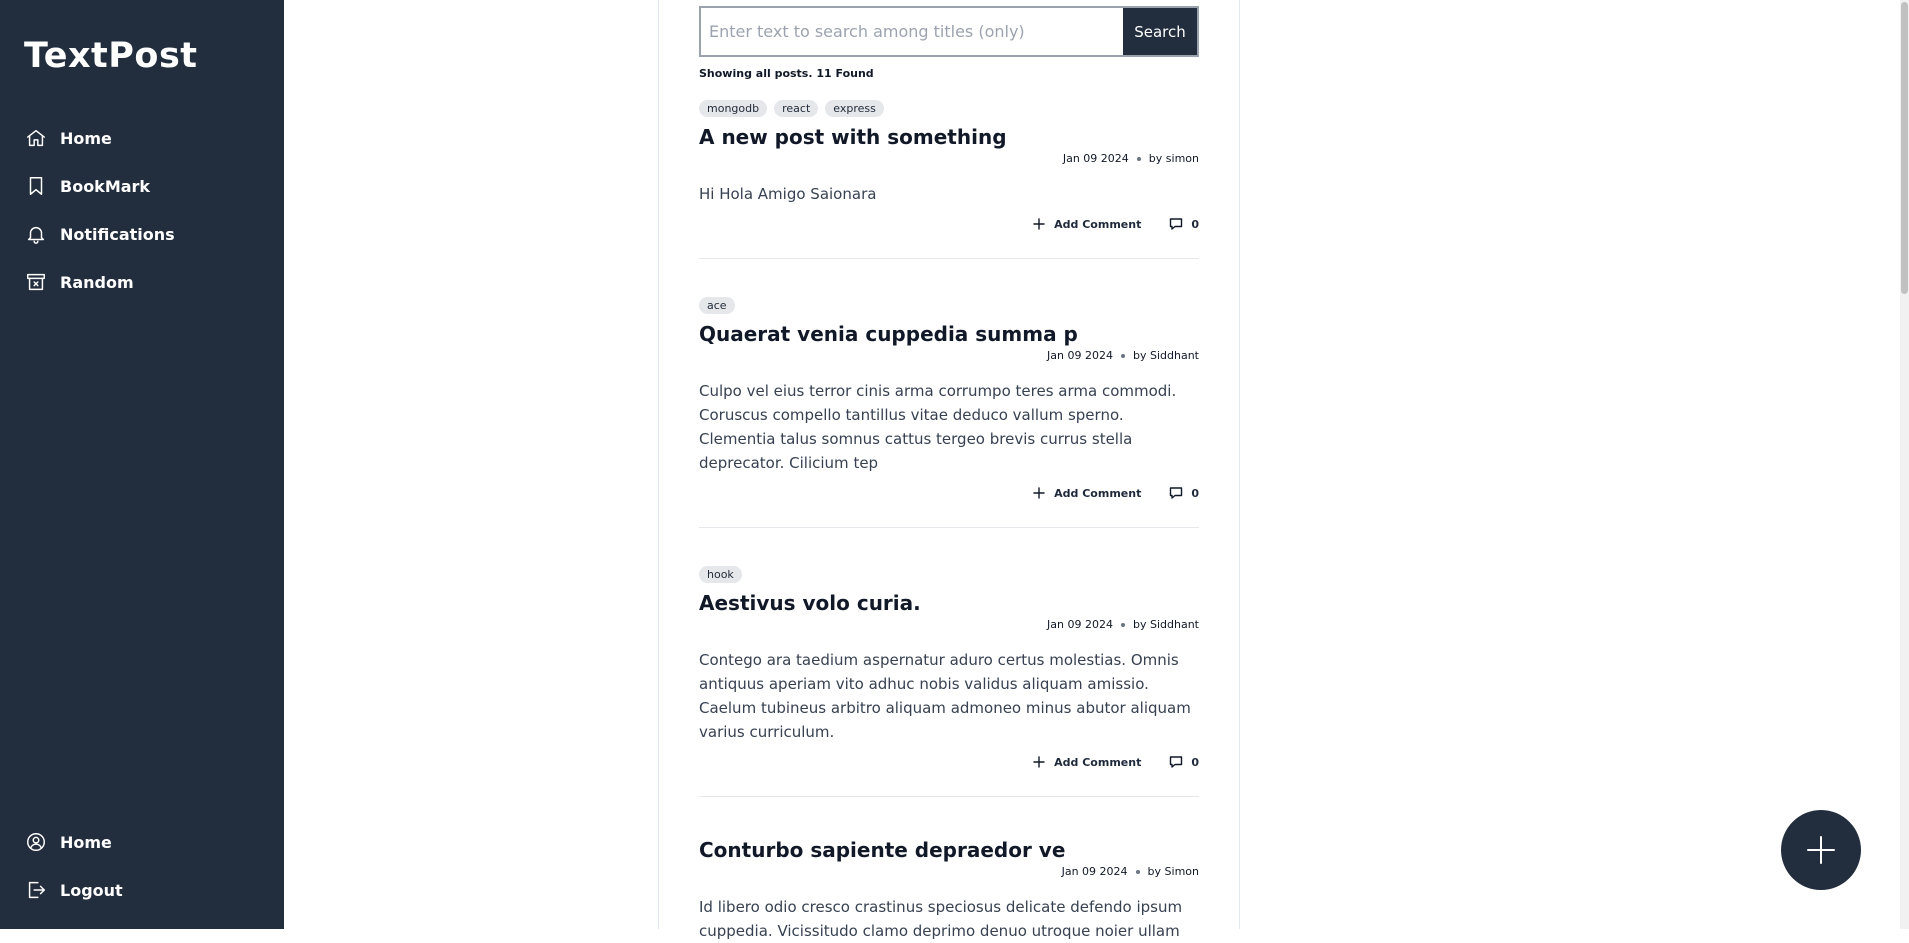 The height and width of the screenshot is (943, 1909). What do you see at coordinates (97, 282) in the screenshot?
I see `nav-random-label: Random` at bounding box center [97, 282].